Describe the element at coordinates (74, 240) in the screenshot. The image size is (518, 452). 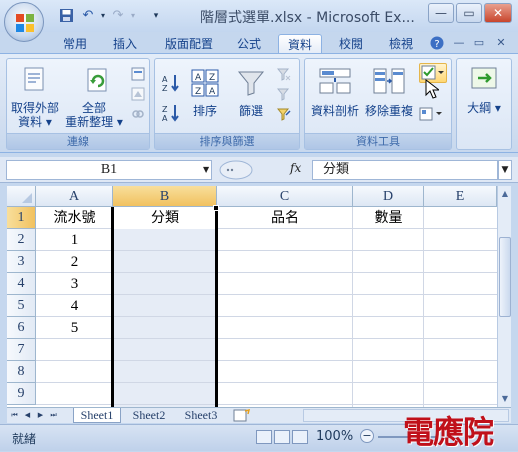
I see `cell-a2: 1` at that location.